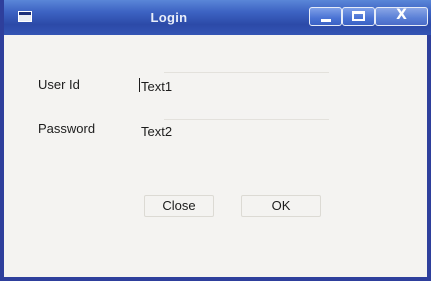 The height and width of the screenshot is (281, 431). What do you see at coordinates (221, 86) in the screenshot?
I see `user-id-field: Text1` at bounding box center [221, 86].